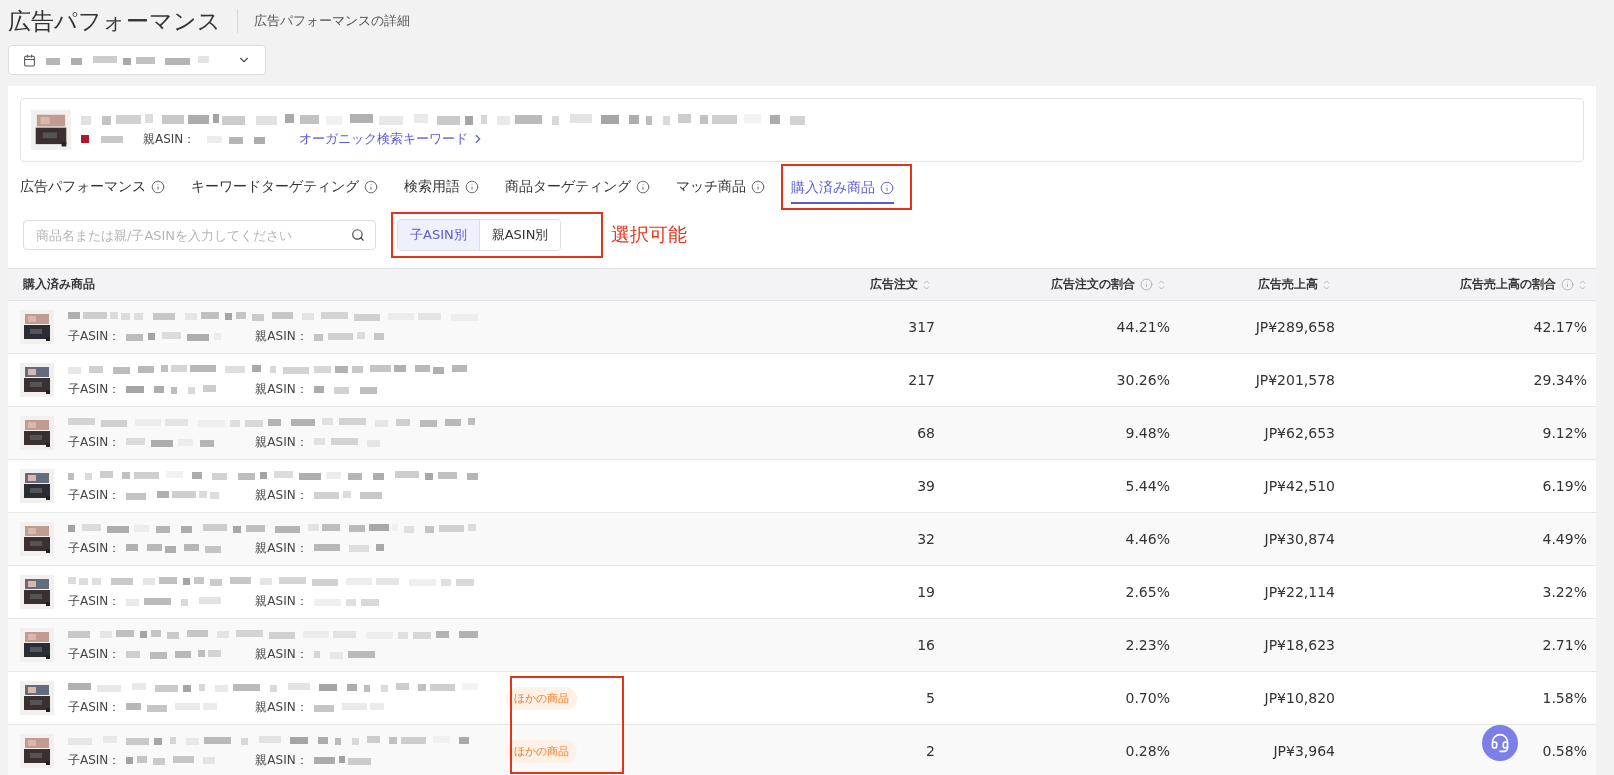 The image size is (1614, 775). What do you see at coordinates (199, 235) in the screenshot?
I see `search-field: 商品名または親/子ASINを入力してください` at bounding box center [199, 235].